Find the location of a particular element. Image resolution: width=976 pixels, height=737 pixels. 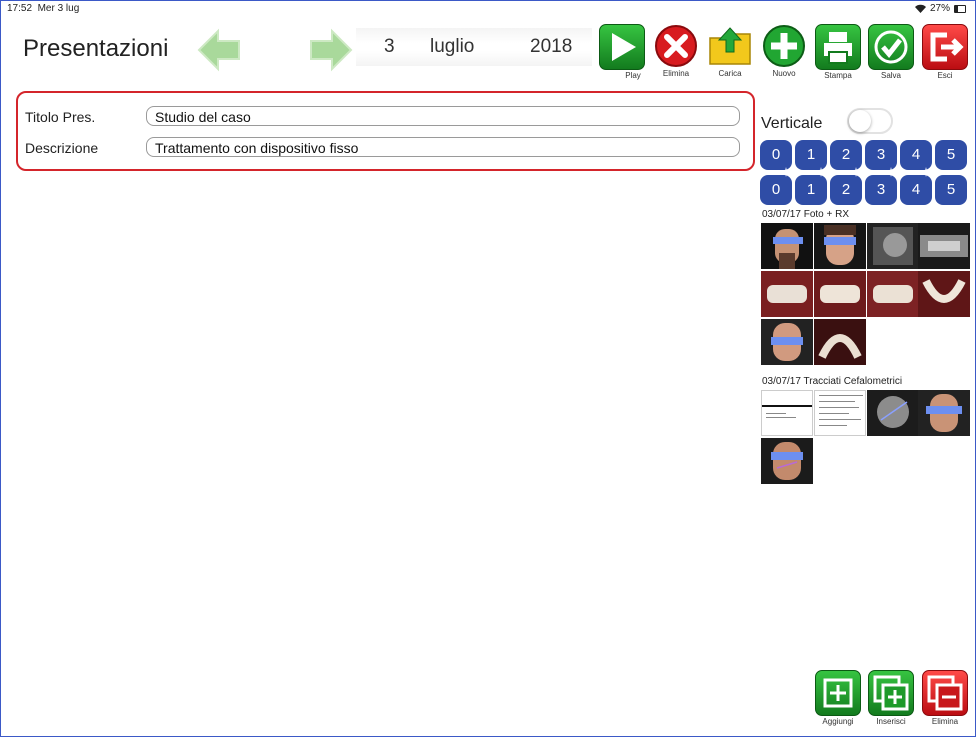

add-slide-button: Aggiungi is located at coordinates (838, 698).